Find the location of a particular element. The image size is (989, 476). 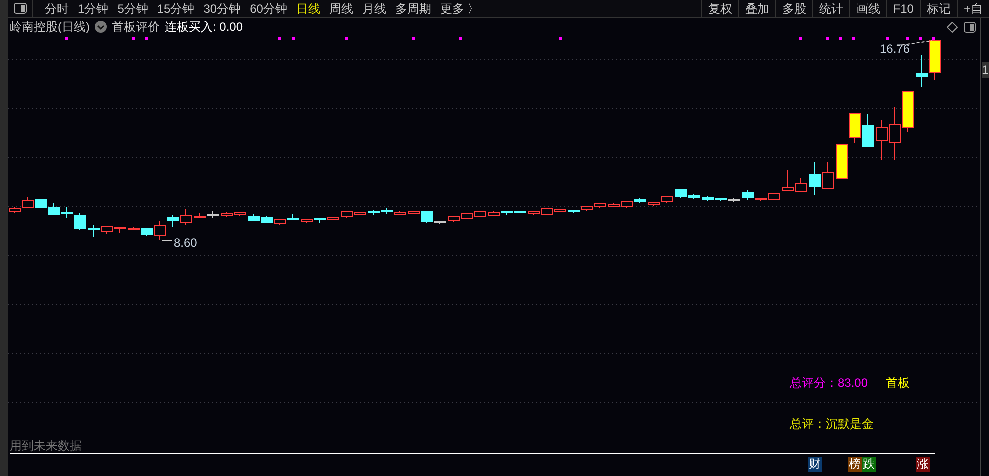

indicator-name: 首板评价 is located at coordinates (136, 27).